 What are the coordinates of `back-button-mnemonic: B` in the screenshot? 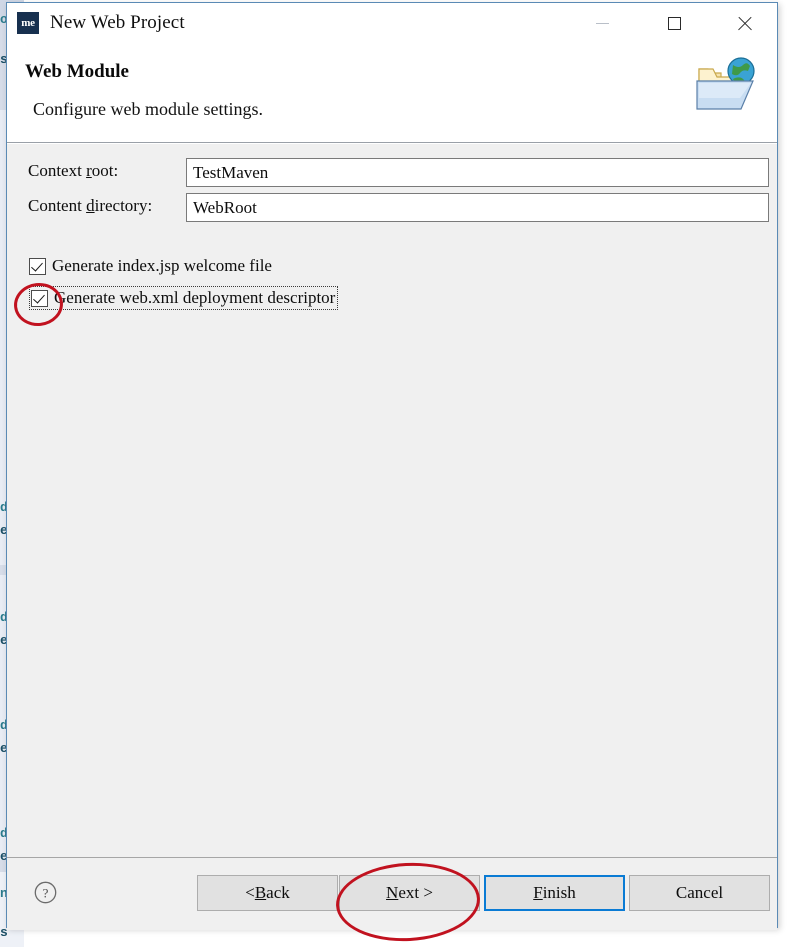 It's located at (260, 892).